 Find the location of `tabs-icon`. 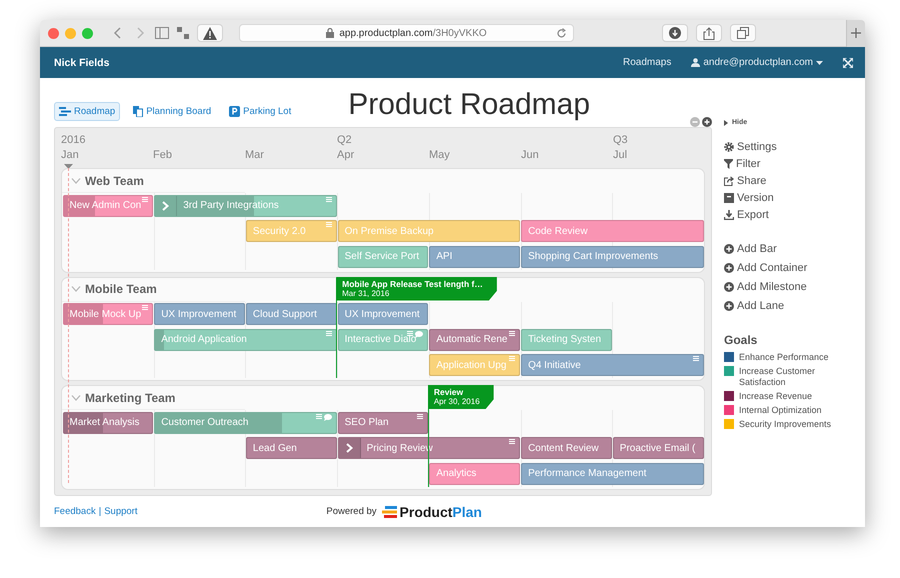

tabs-icon is located at coordinates (743, 33).